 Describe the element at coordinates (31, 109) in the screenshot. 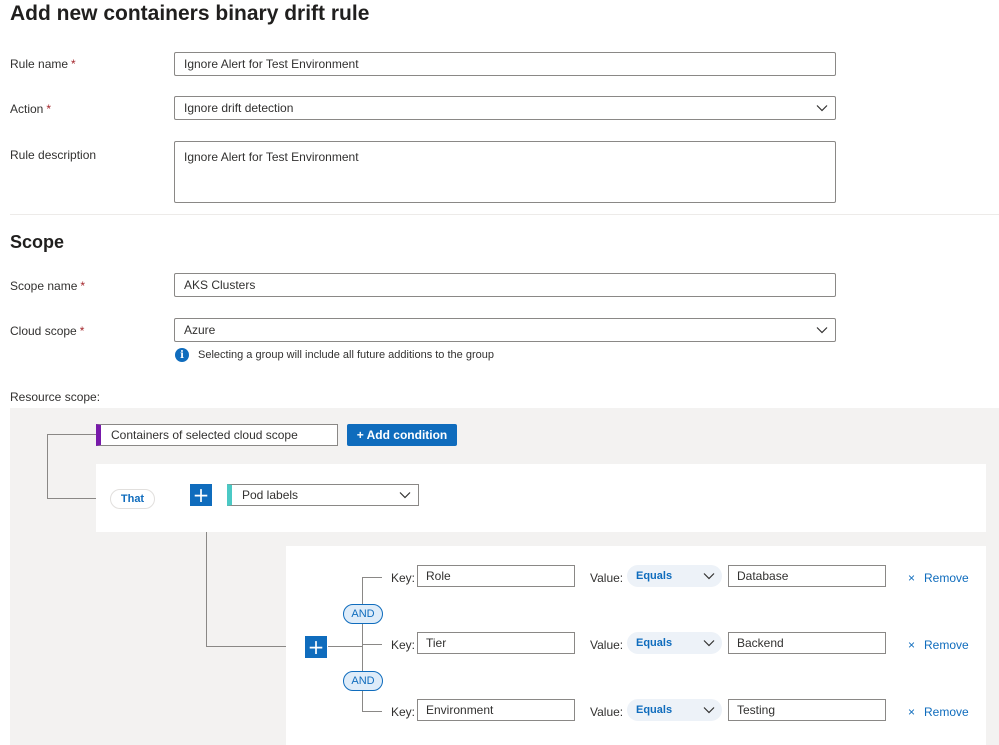

I see `action-label: Action *` at that location.